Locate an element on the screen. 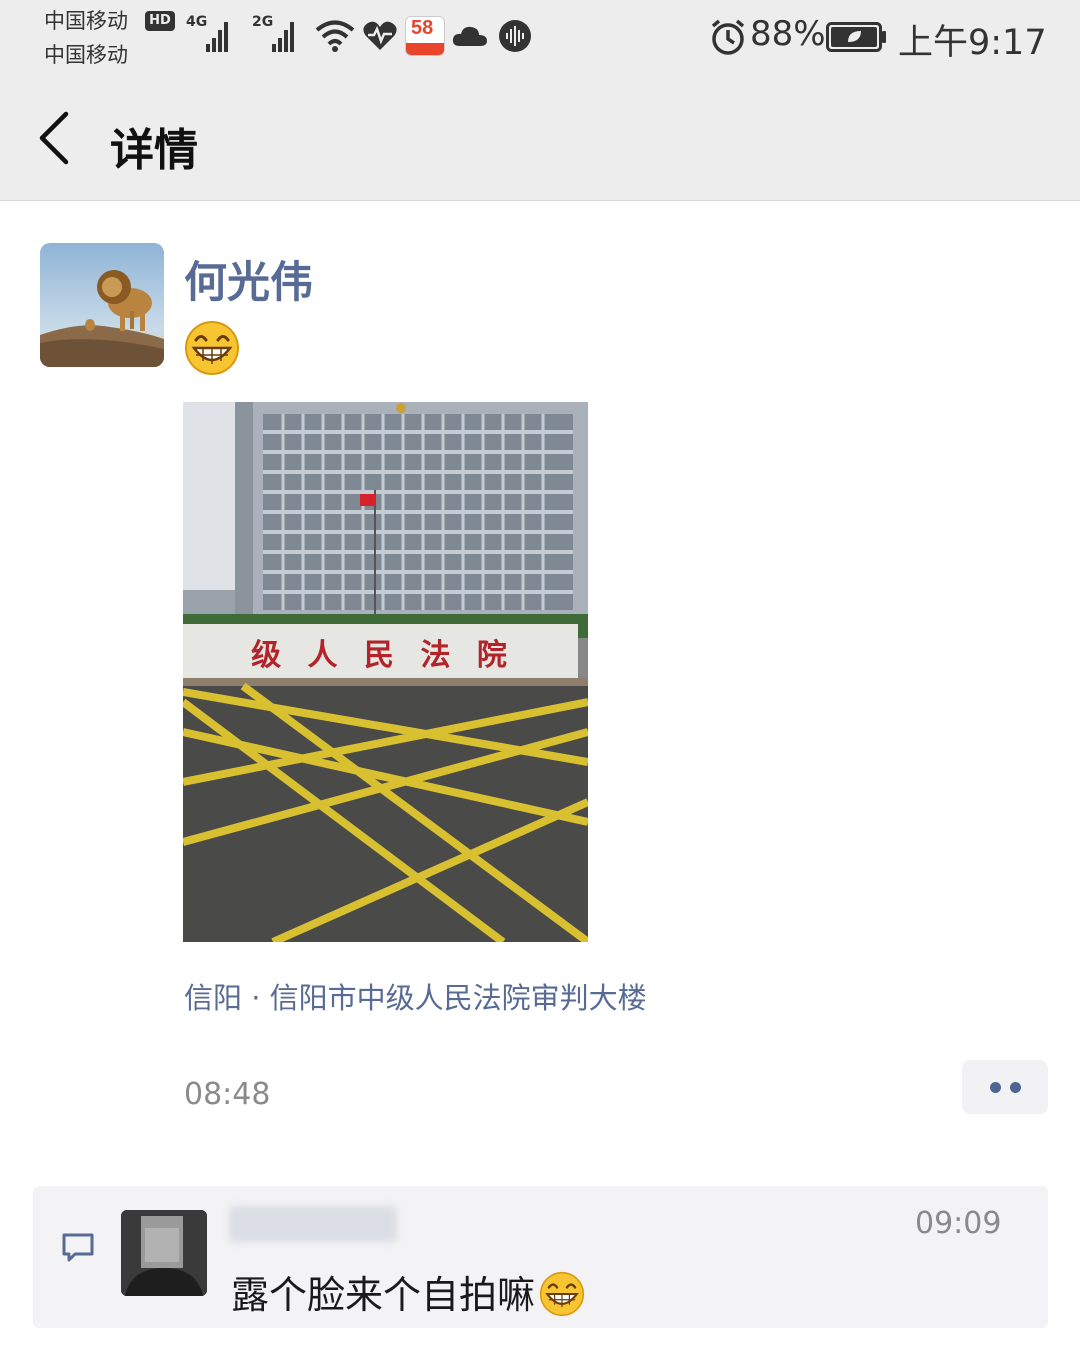 The height and width of the screenshot is (1350, 1080). alarm-icon is located at coordinates (728, 37).